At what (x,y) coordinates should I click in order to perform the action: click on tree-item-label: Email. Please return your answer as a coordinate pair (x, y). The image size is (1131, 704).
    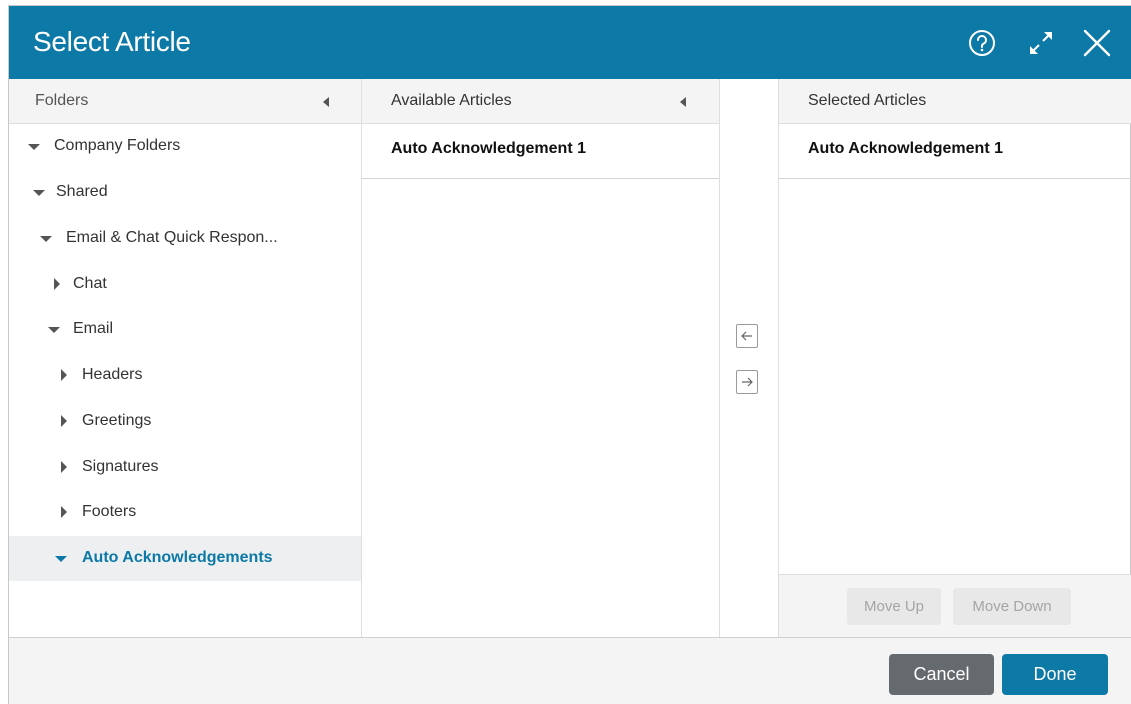
    Looking at the image, I should click on (93, 328).